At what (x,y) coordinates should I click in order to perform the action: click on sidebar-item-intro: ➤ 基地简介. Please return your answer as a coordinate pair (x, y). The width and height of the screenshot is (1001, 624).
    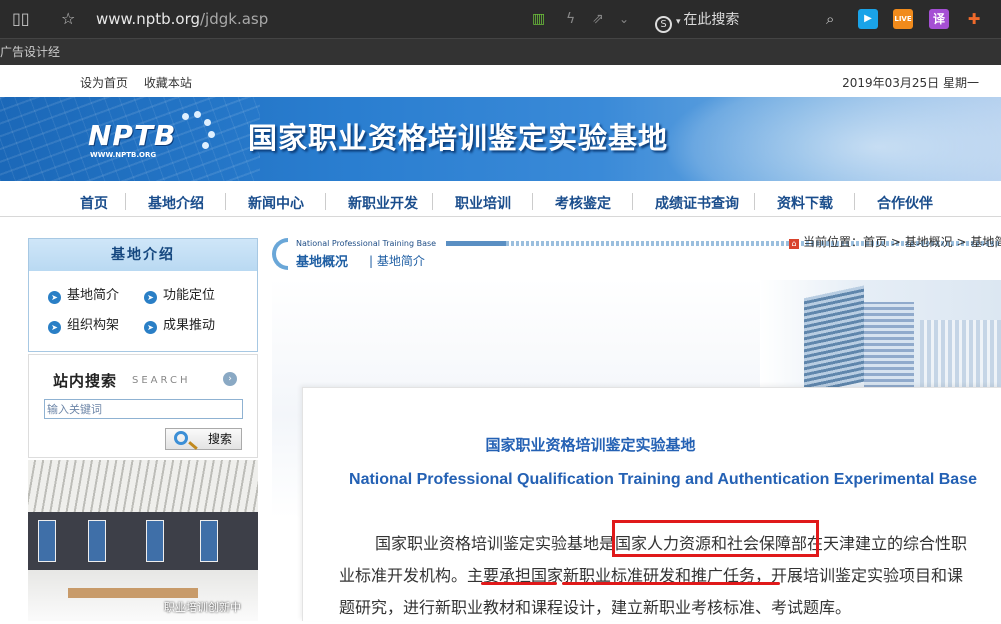
    Looking at the image, I should click on (83, 294).